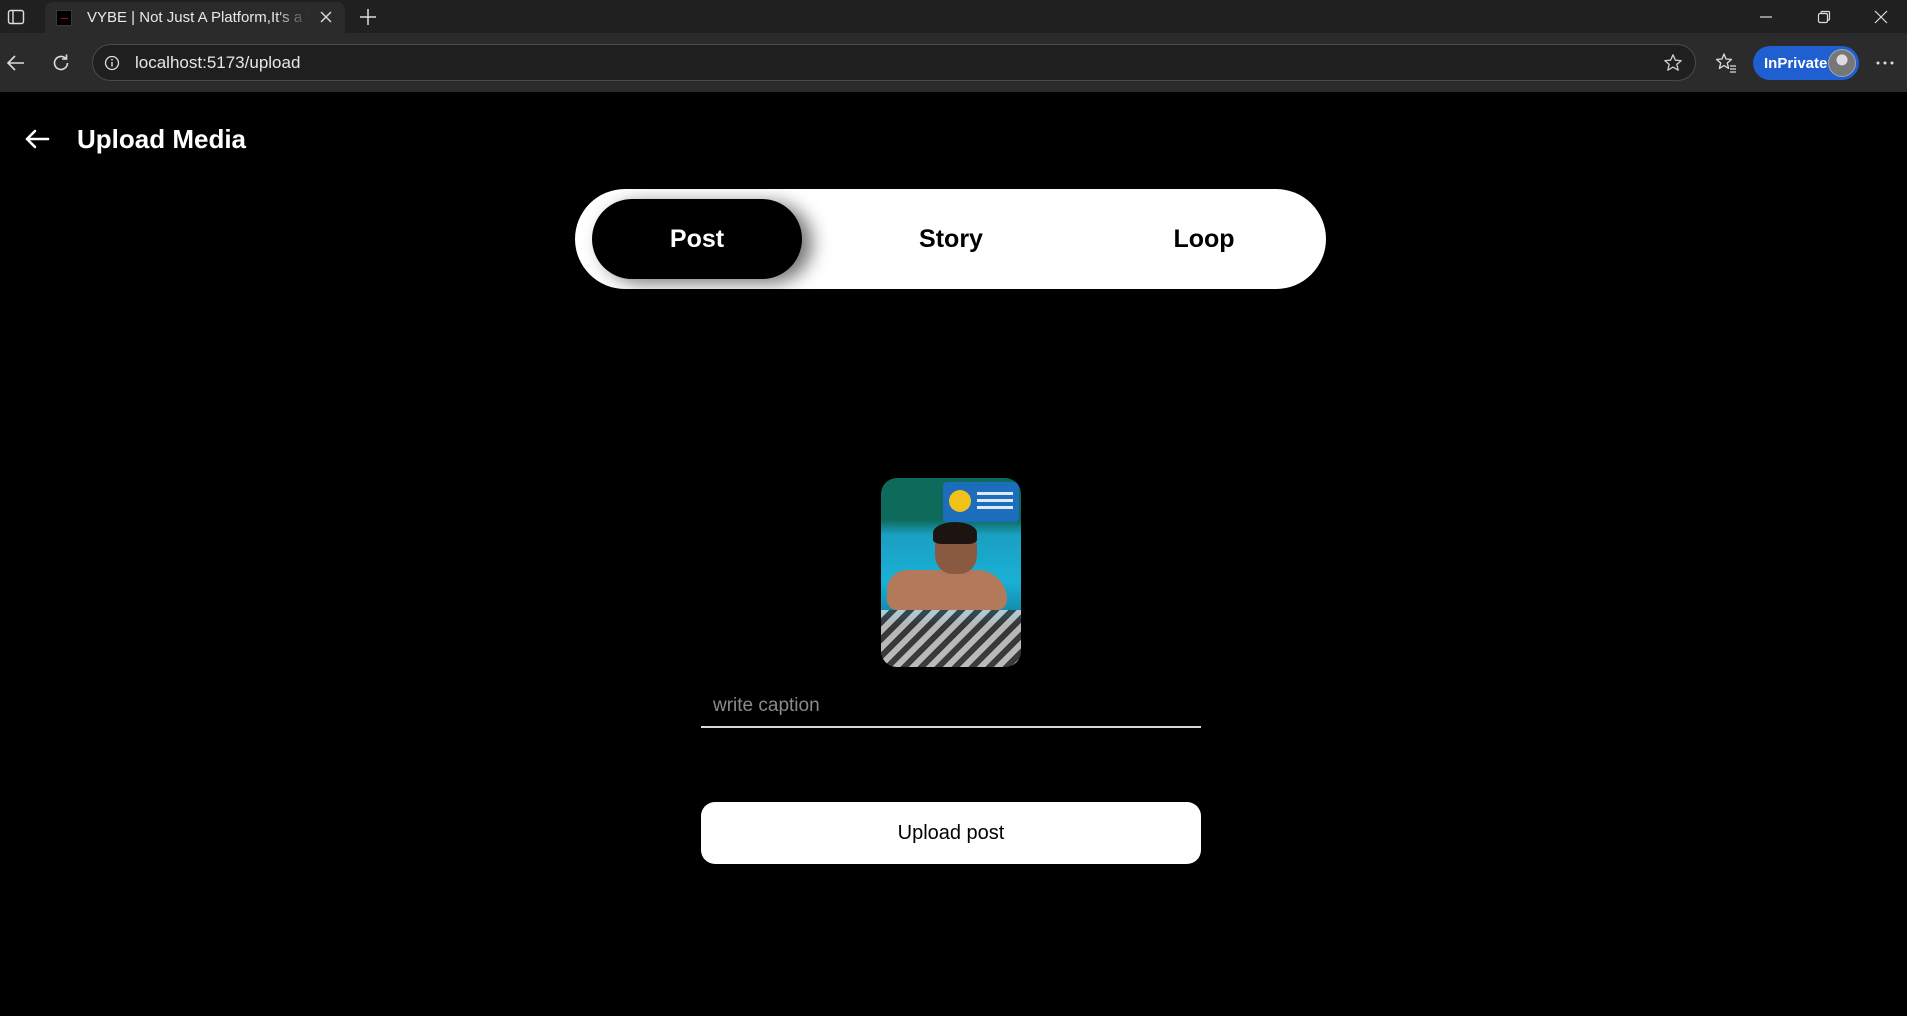 The width and height of the screenshot is (1907, 1016). I want to click on tab-title: VYBE | Not Just A Platform,It's a Vybe, so click(198, 17).